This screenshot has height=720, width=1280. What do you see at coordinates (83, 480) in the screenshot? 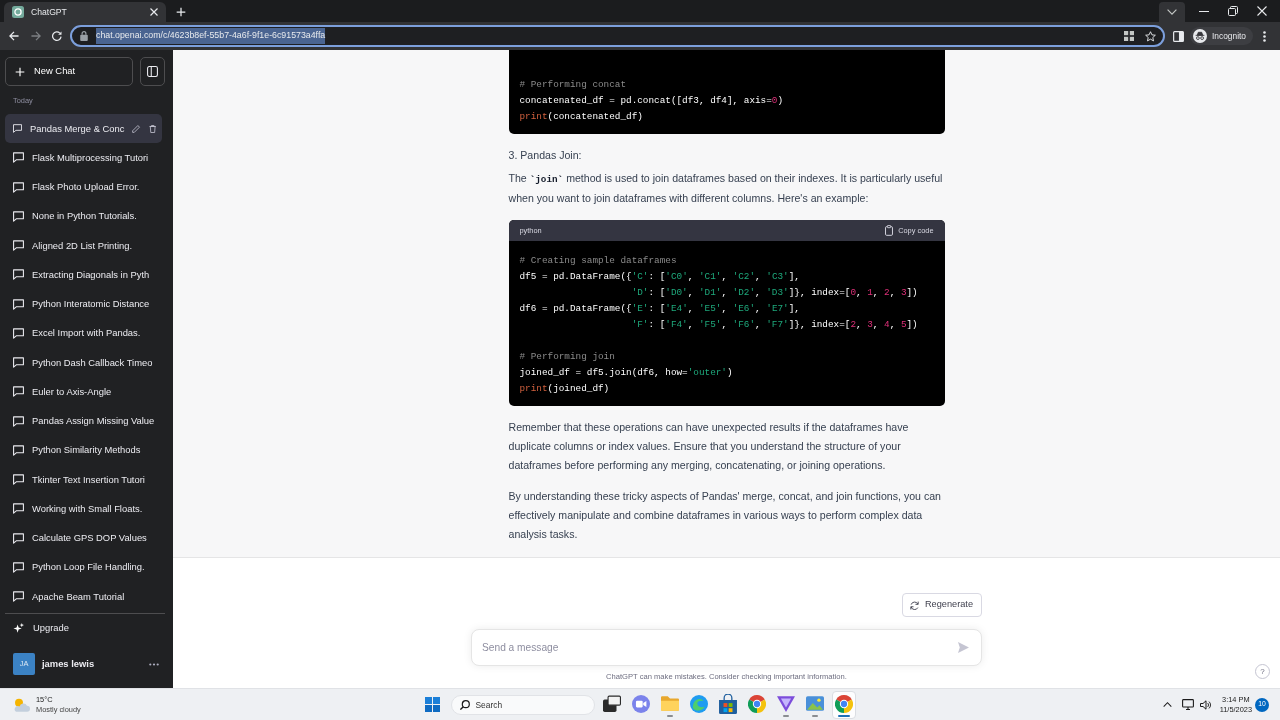
I see `chat-item: Tkinter Text Insertion Tutori` at bounding box center [83, 480].